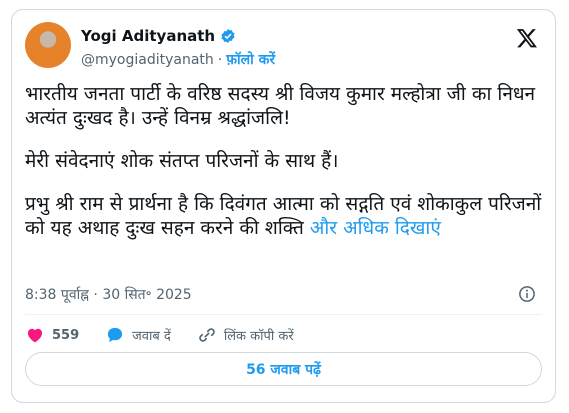 The height and width of the screenshot is (413, 569). What do you see at coordinates (147, 60) in the screenshot?
I see `author-handle: @myogiadityanath` at bounding box center [147, 60].